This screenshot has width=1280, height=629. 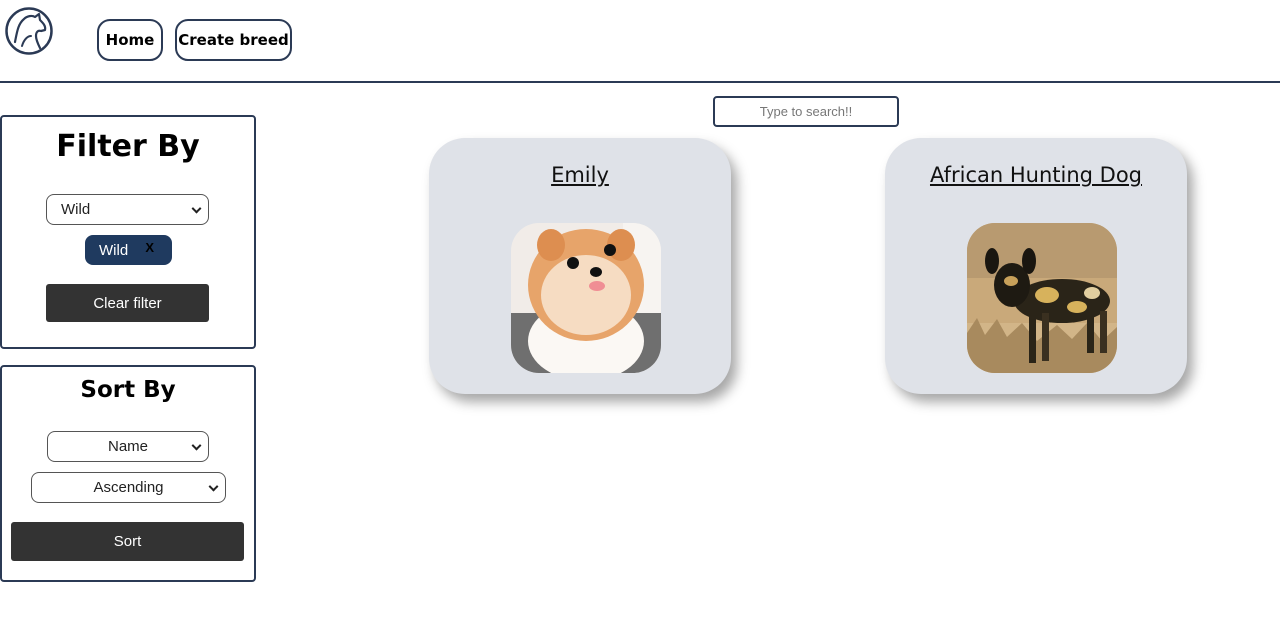 What do you see at coordinates (640, 82) in the screenshot?
I see `header-divider` at bounding box center [640, 82].